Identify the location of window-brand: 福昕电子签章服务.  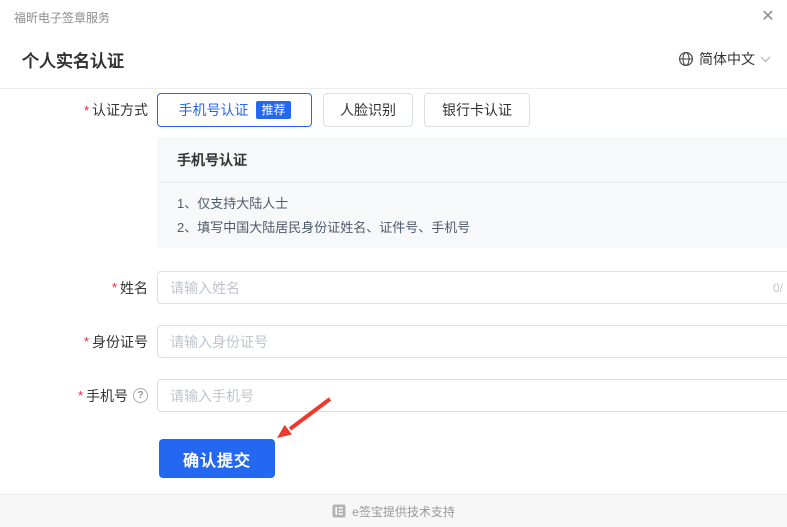
(62, 18).